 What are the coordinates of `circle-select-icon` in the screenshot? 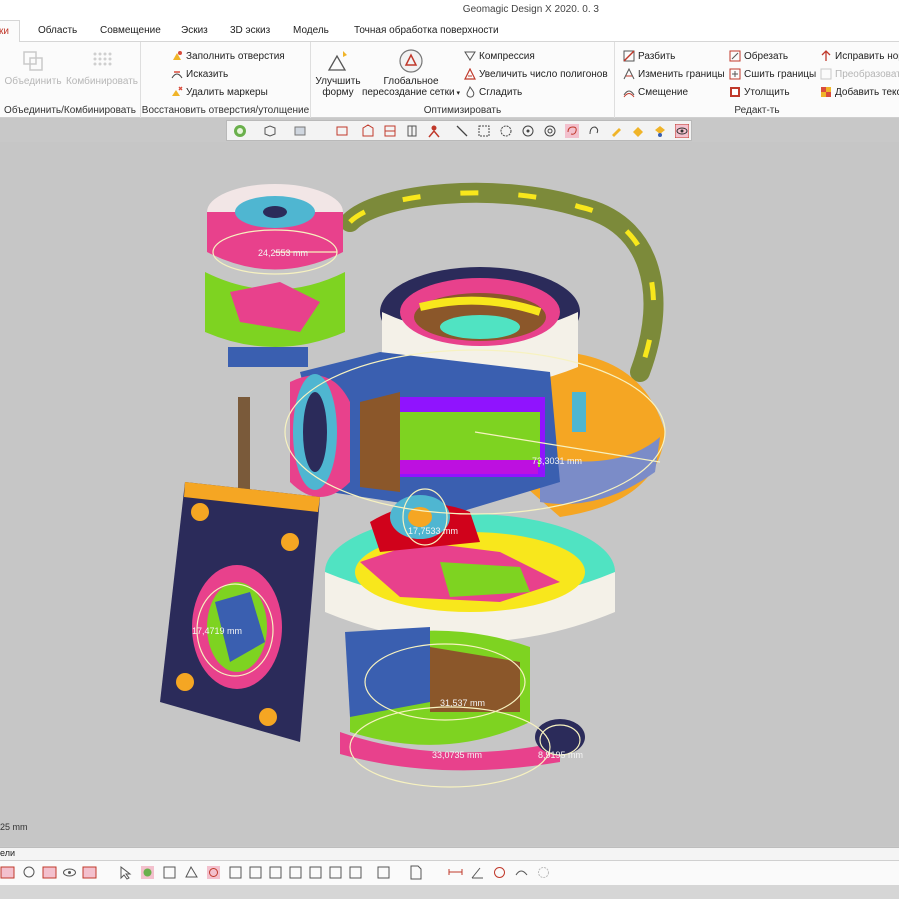 It's located at (506, 131).